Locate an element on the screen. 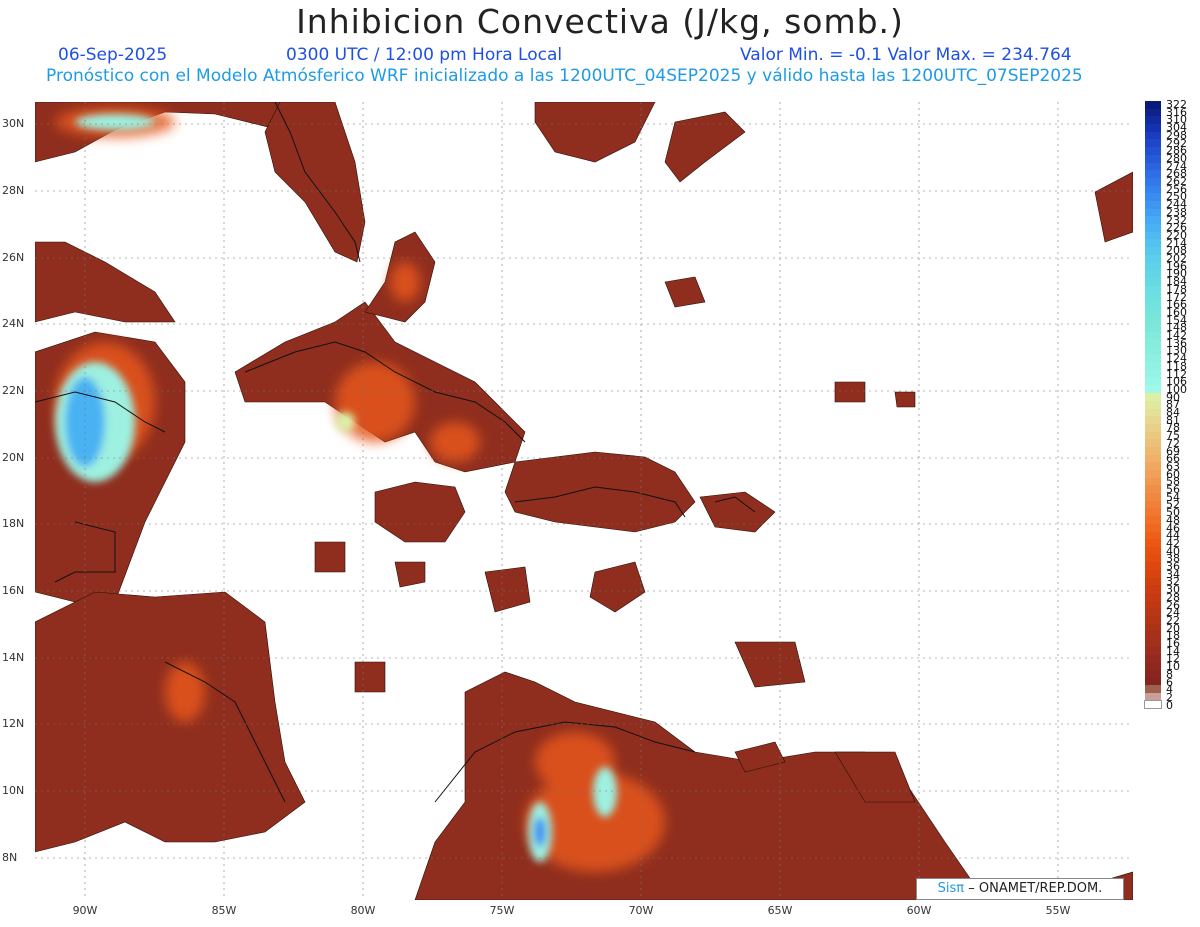 The image size is (1200, 927). lon-label: 80W is located at coordinates (363, 910).